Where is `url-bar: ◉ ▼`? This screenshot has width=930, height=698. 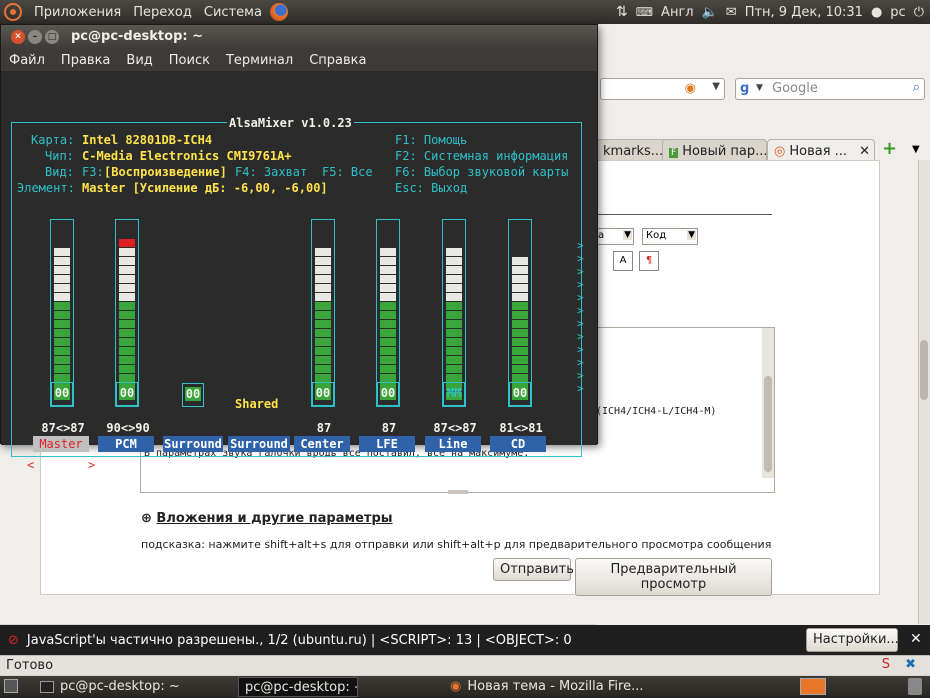
url-bar: ◉ ▼ is located at coordinates (662, 89).